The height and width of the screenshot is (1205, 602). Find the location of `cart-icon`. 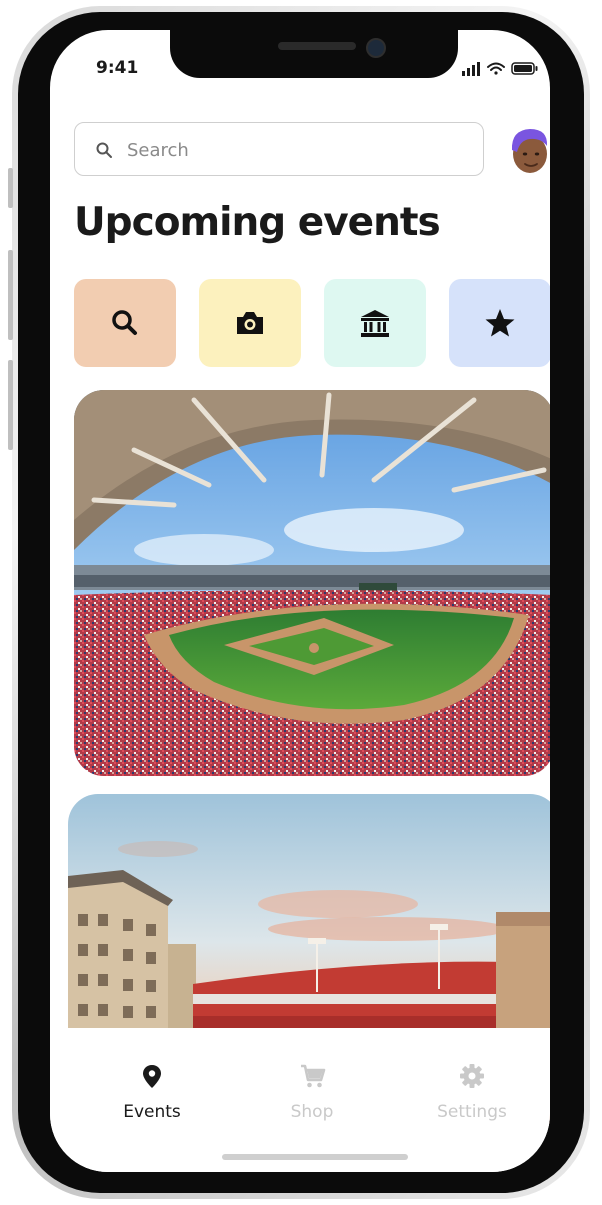

cart-icon is located at coordinates (313, 1076).